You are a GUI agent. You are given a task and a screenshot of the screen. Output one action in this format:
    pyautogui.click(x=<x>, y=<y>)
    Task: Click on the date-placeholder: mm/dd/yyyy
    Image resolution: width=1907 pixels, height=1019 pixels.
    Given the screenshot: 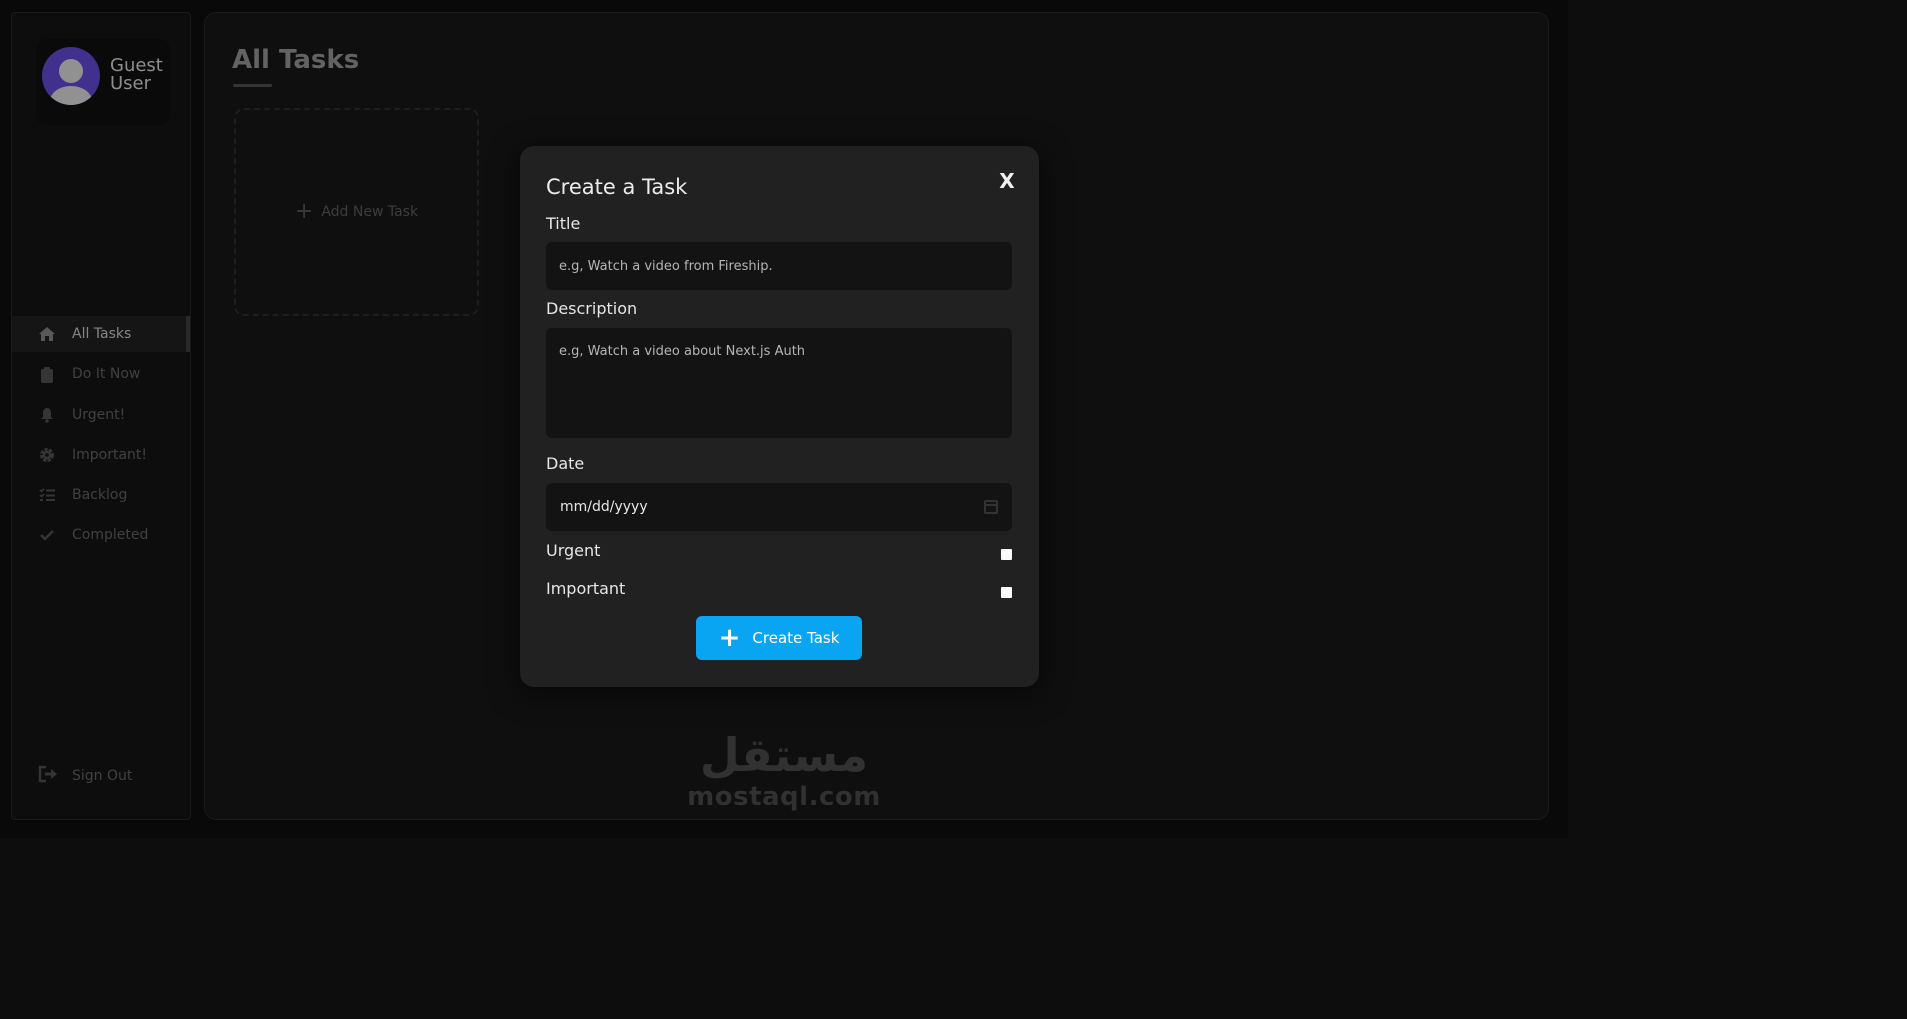 What is the action you would take?
    pyautogui.click(x=604, y=507)
    